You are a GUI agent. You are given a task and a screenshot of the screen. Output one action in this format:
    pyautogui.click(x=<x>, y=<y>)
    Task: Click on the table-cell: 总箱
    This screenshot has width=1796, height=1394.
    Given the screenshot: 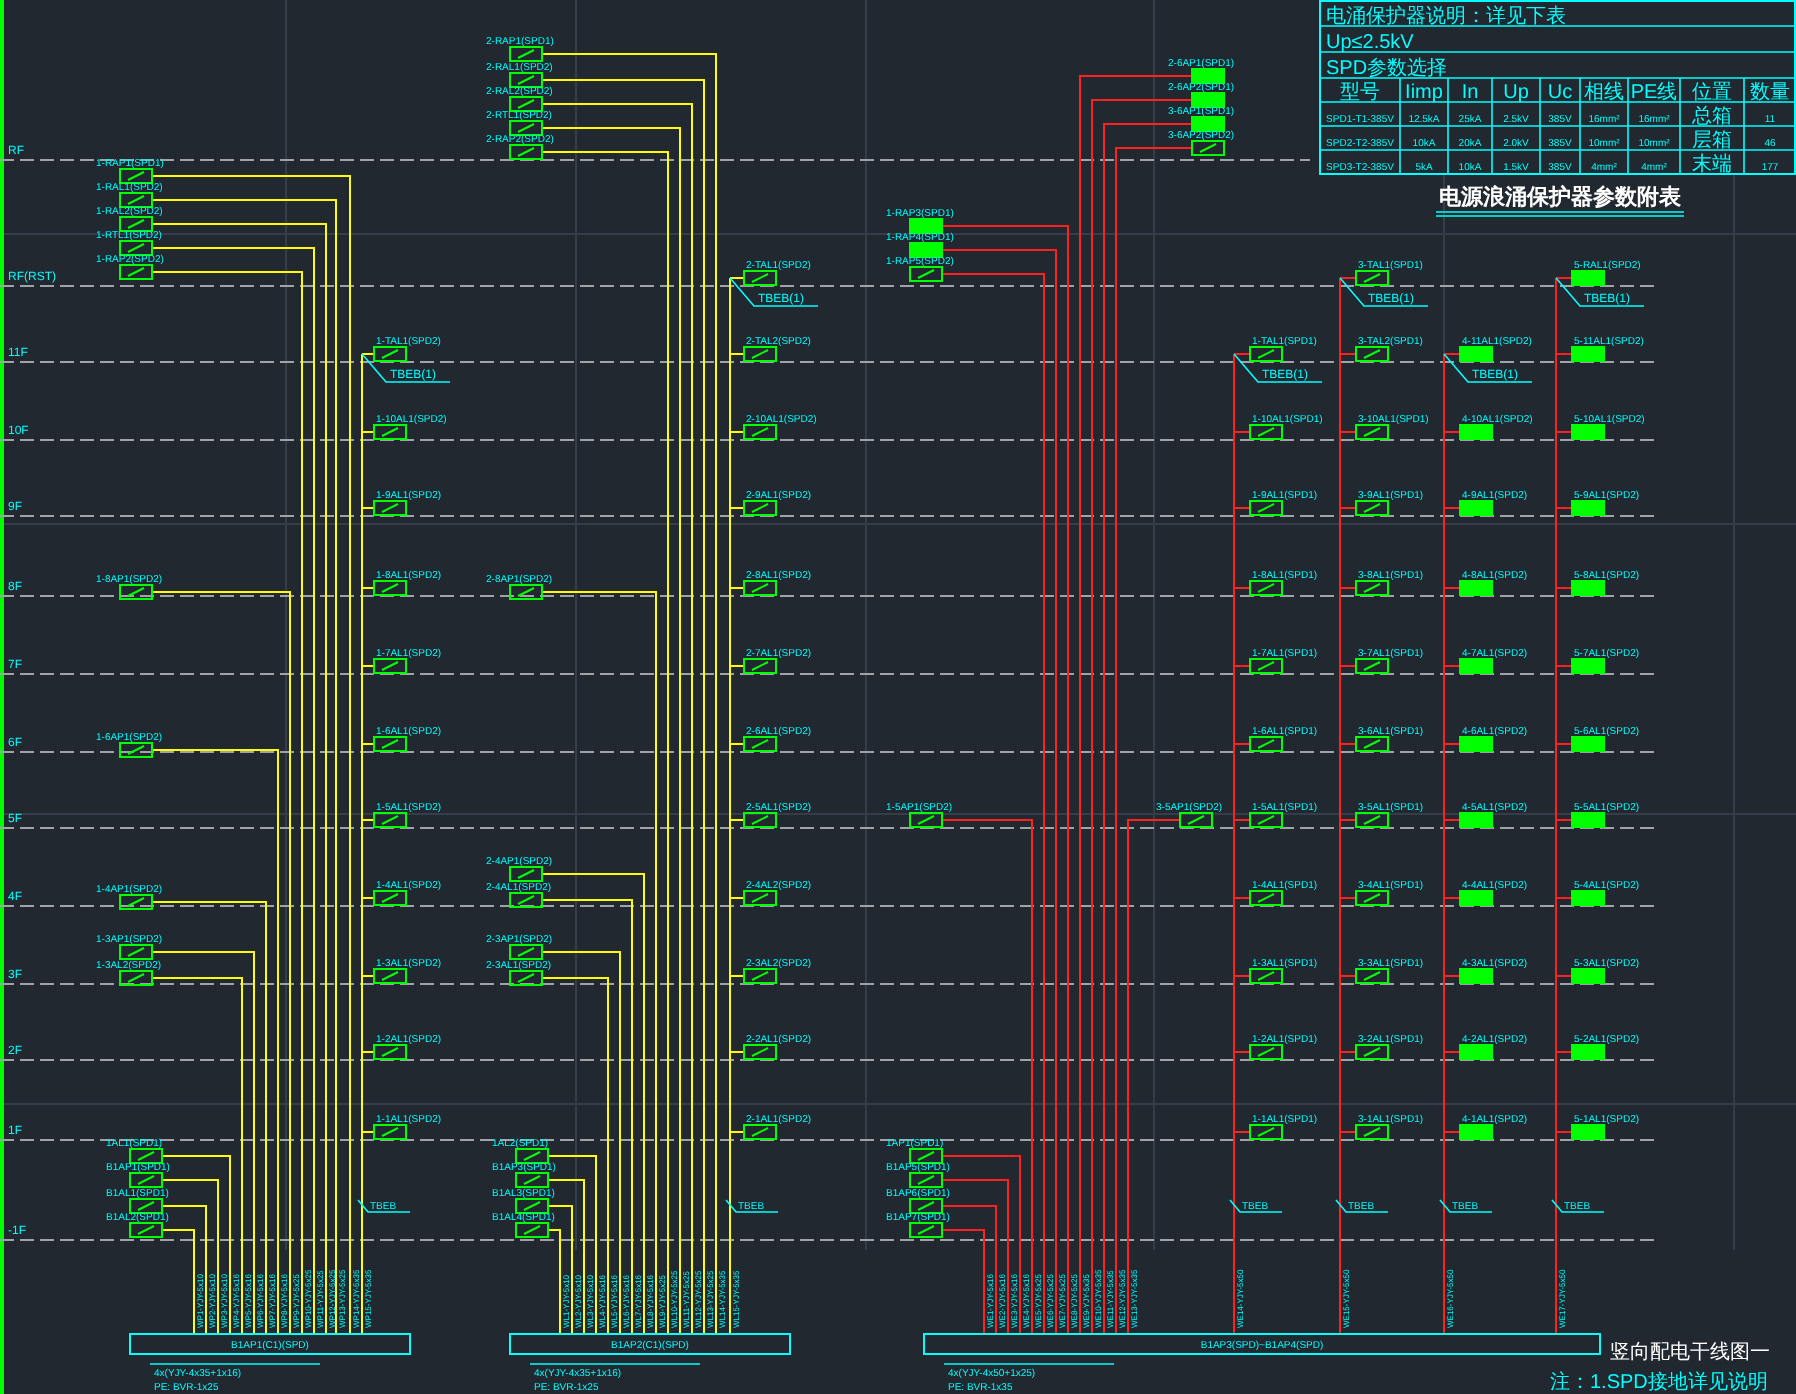 What is the action you would take?
    pyautogui.click(x=1712, y=117)
    